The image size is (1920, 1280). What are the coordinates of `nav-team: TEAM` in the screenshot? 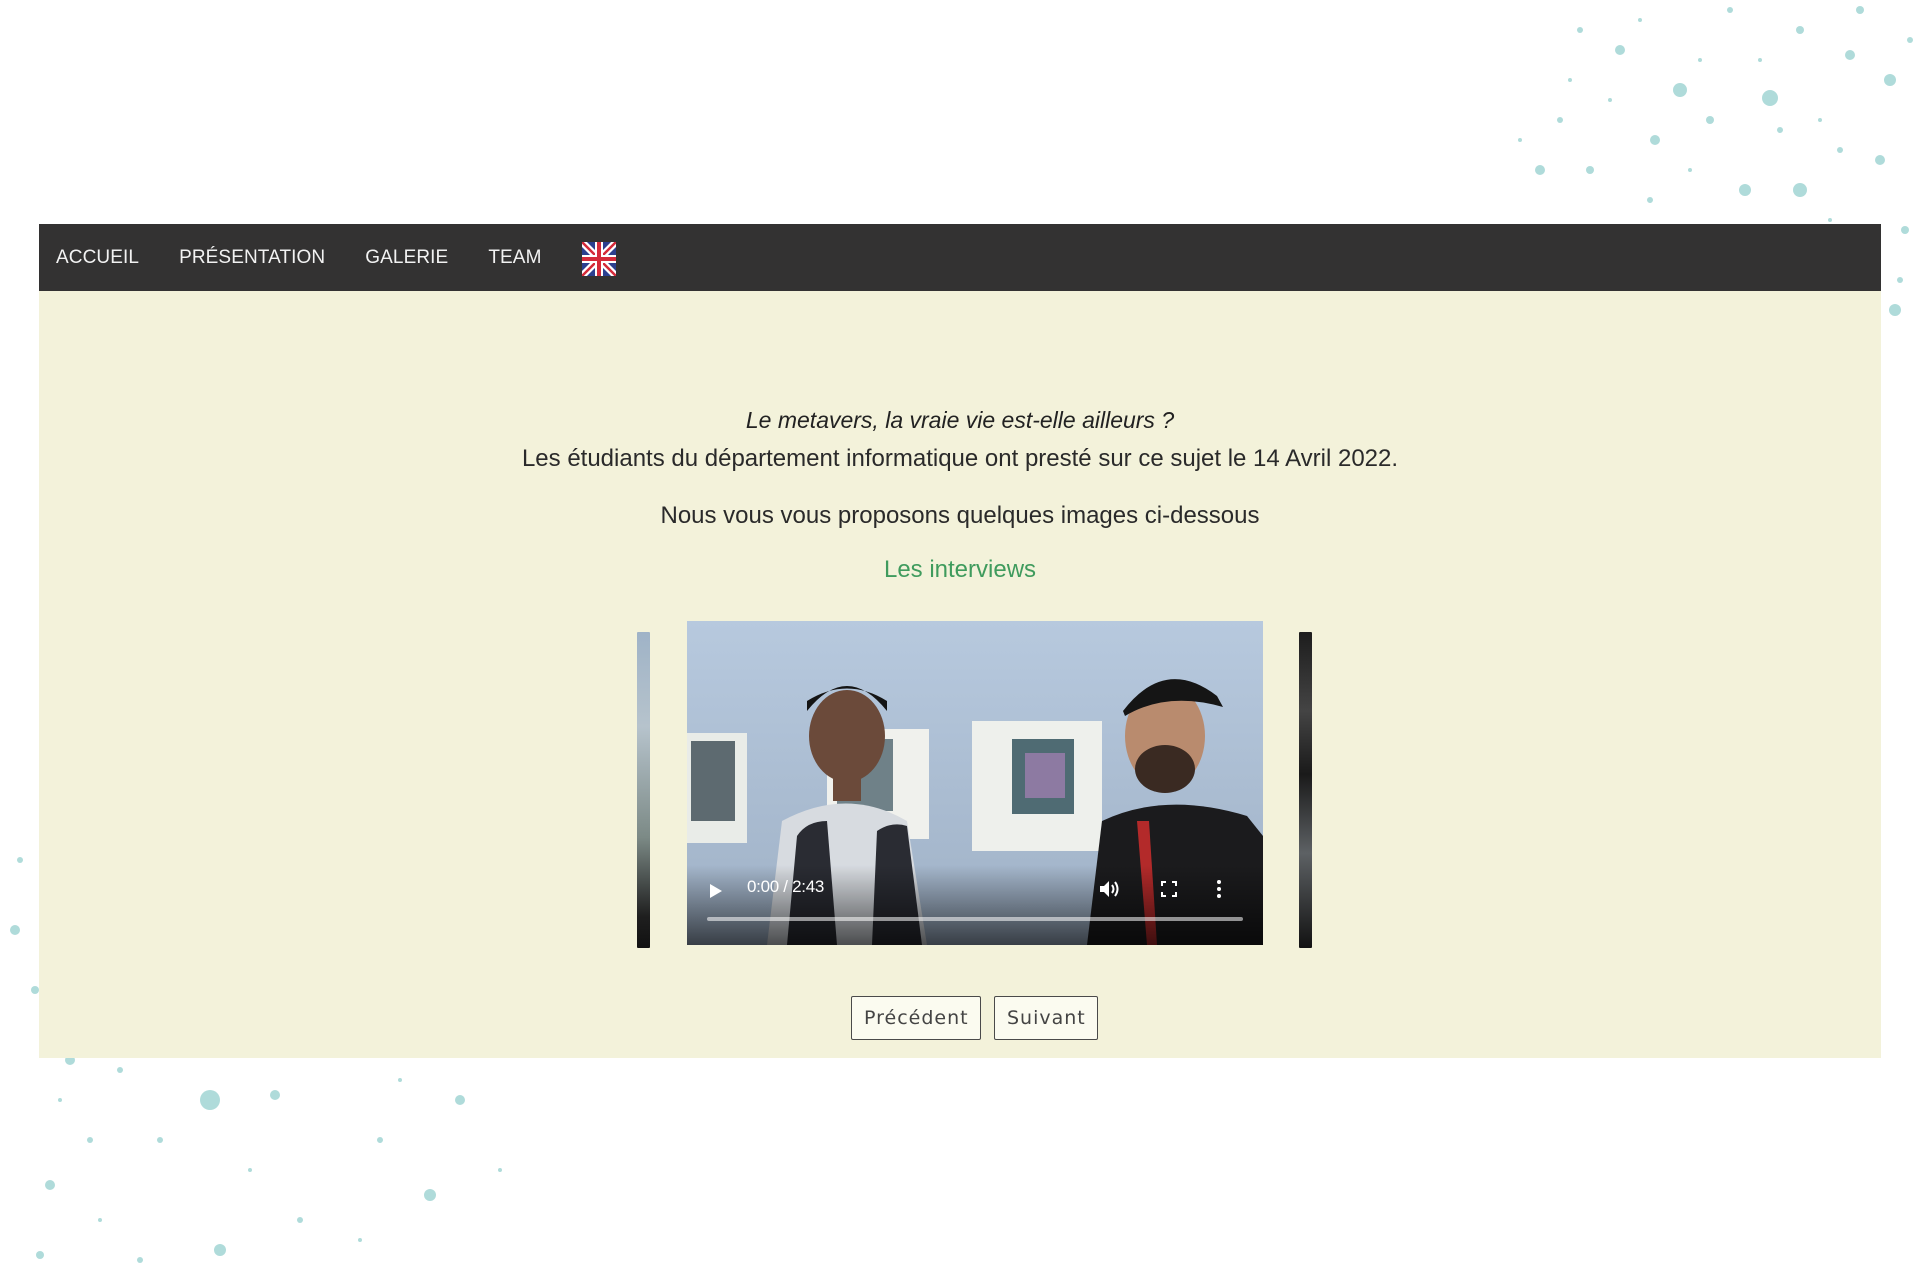 It's located at (514, 258).